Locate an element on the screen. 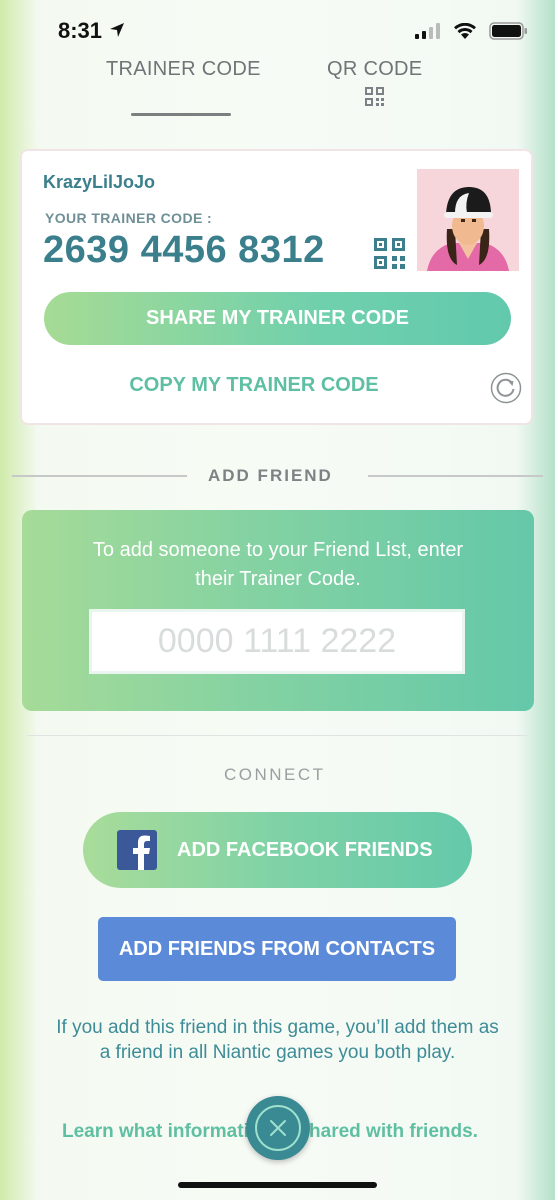 This screenshot has width=555, height=1200. close-icon is located at coordinates (278, 1128).